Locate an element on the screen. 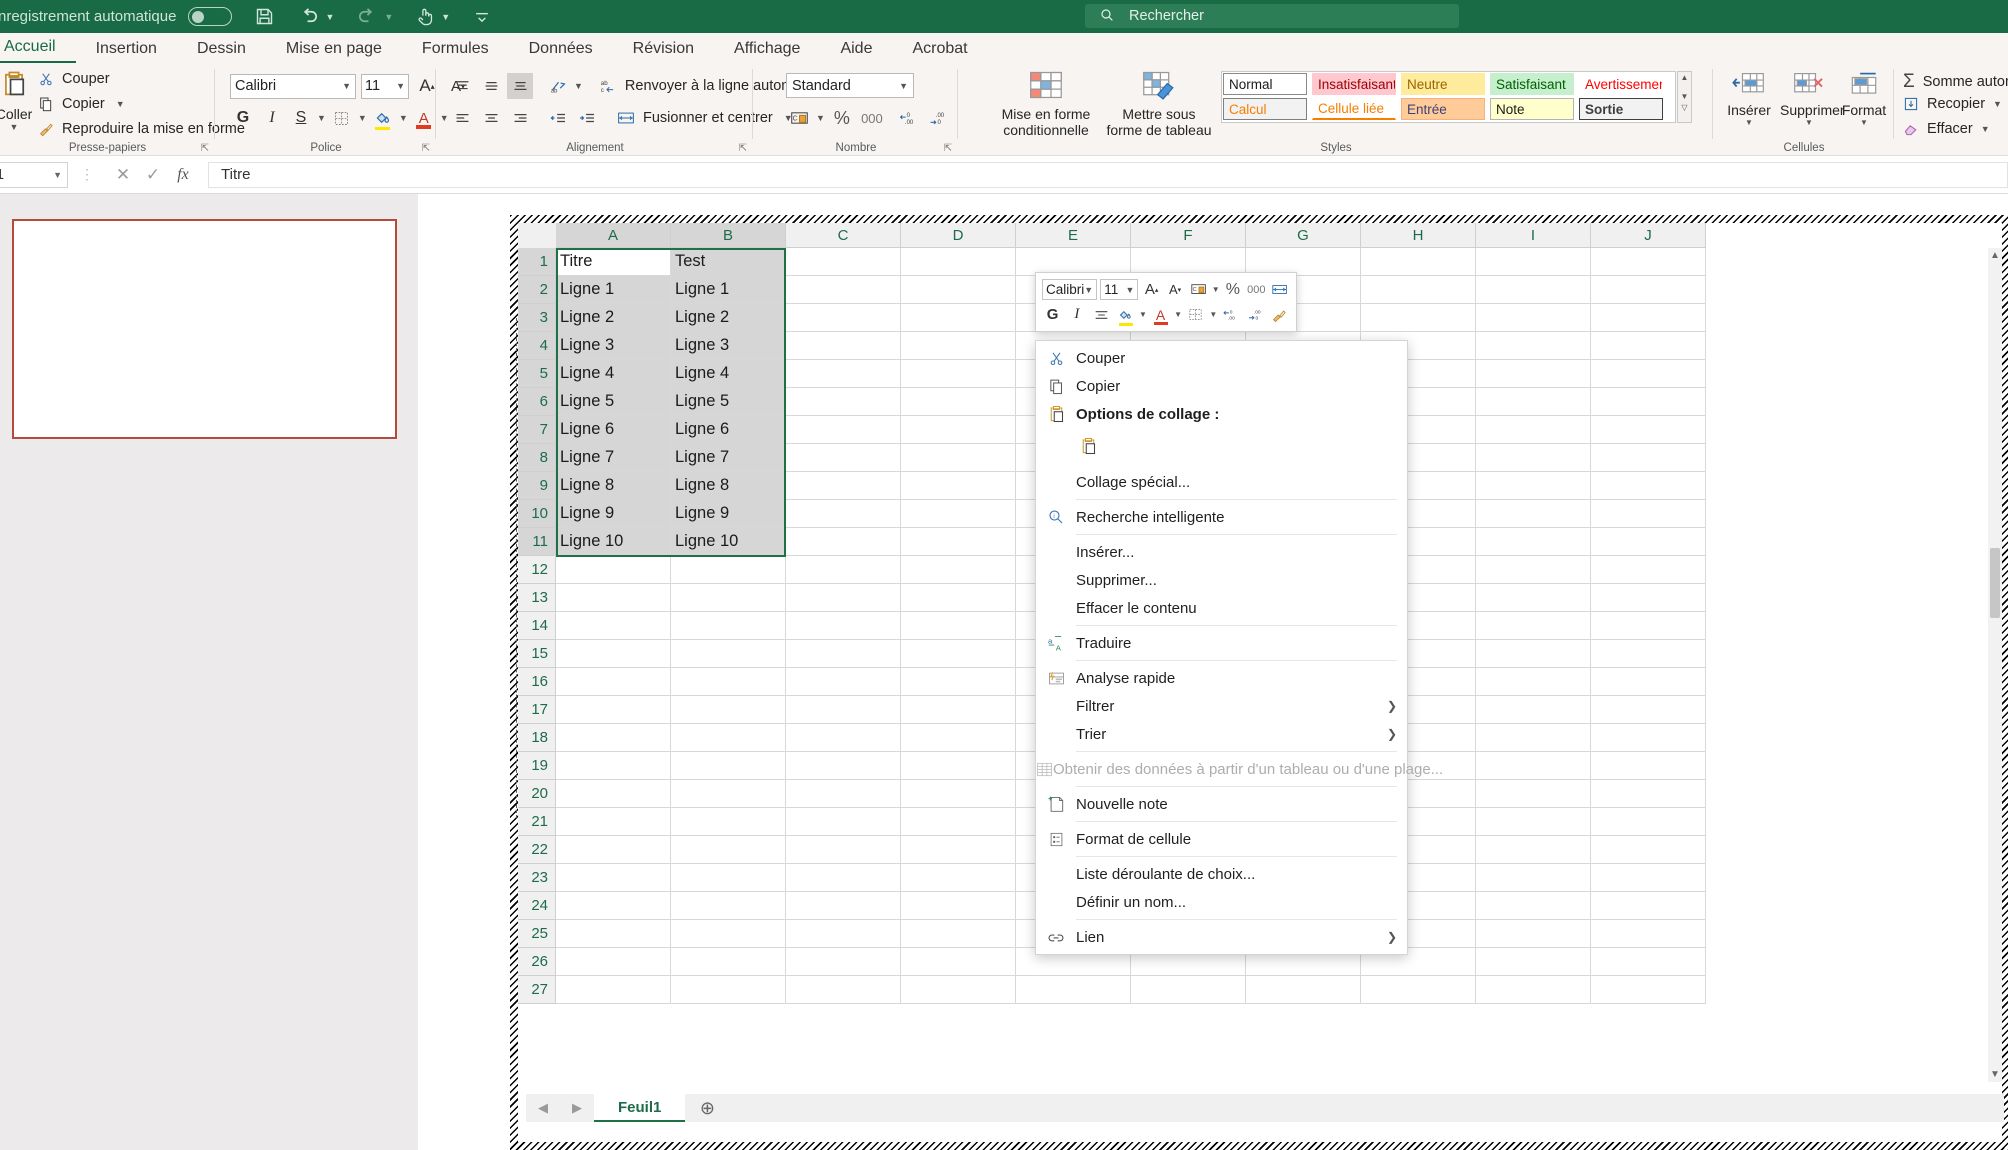 This screenshot has height=1150, width=2008. cell-D26 is located at coordinates (958, 962).